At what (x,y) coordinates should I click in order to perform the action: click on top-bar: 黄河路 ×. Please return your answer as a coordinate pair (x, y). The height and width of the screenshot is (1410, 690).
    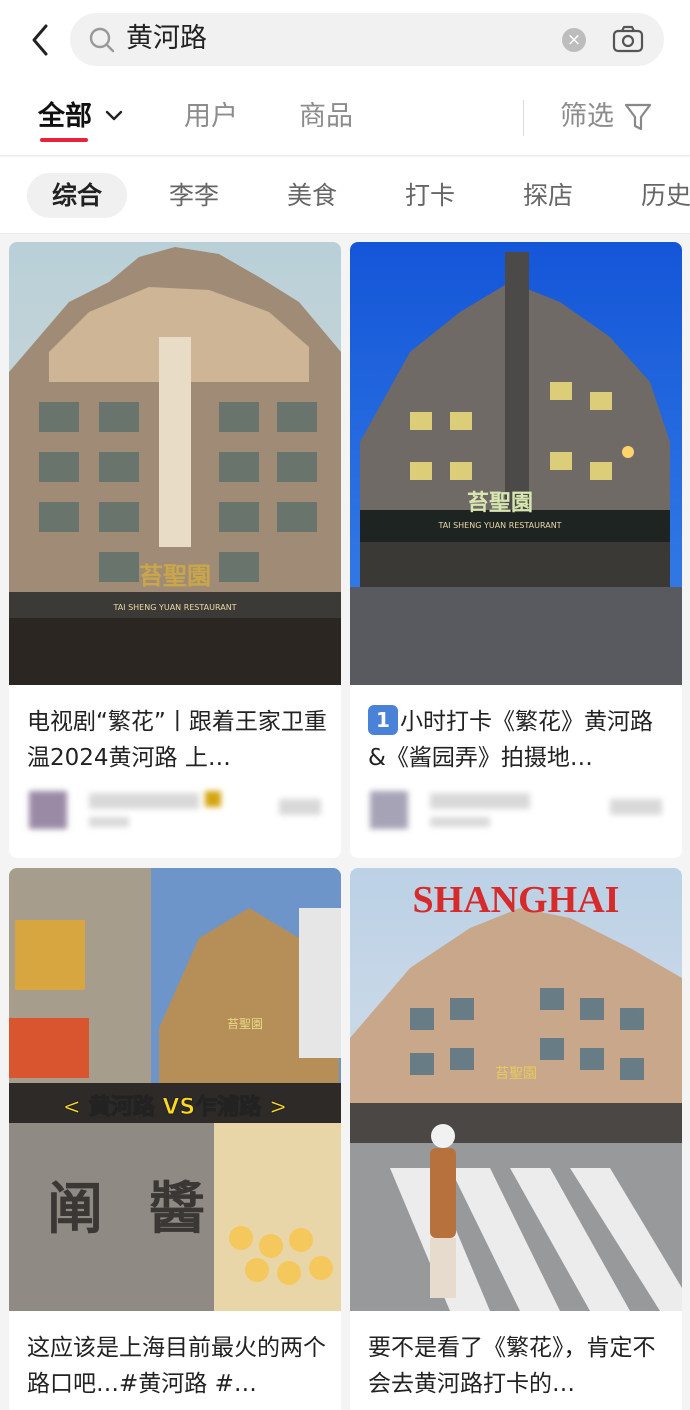
    Looking at the image, I should click on (345, 39).